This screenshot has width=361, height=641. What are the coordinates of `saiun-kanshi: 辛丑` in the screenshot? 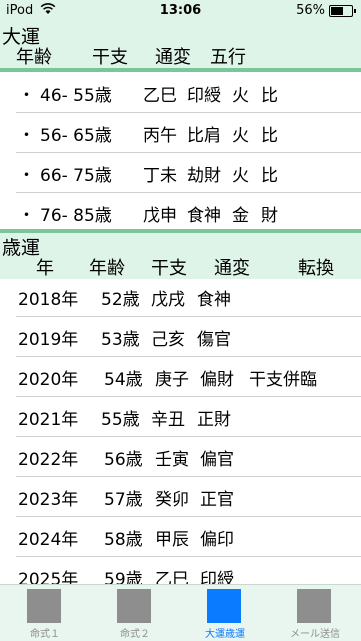 It's located at (168, 420).